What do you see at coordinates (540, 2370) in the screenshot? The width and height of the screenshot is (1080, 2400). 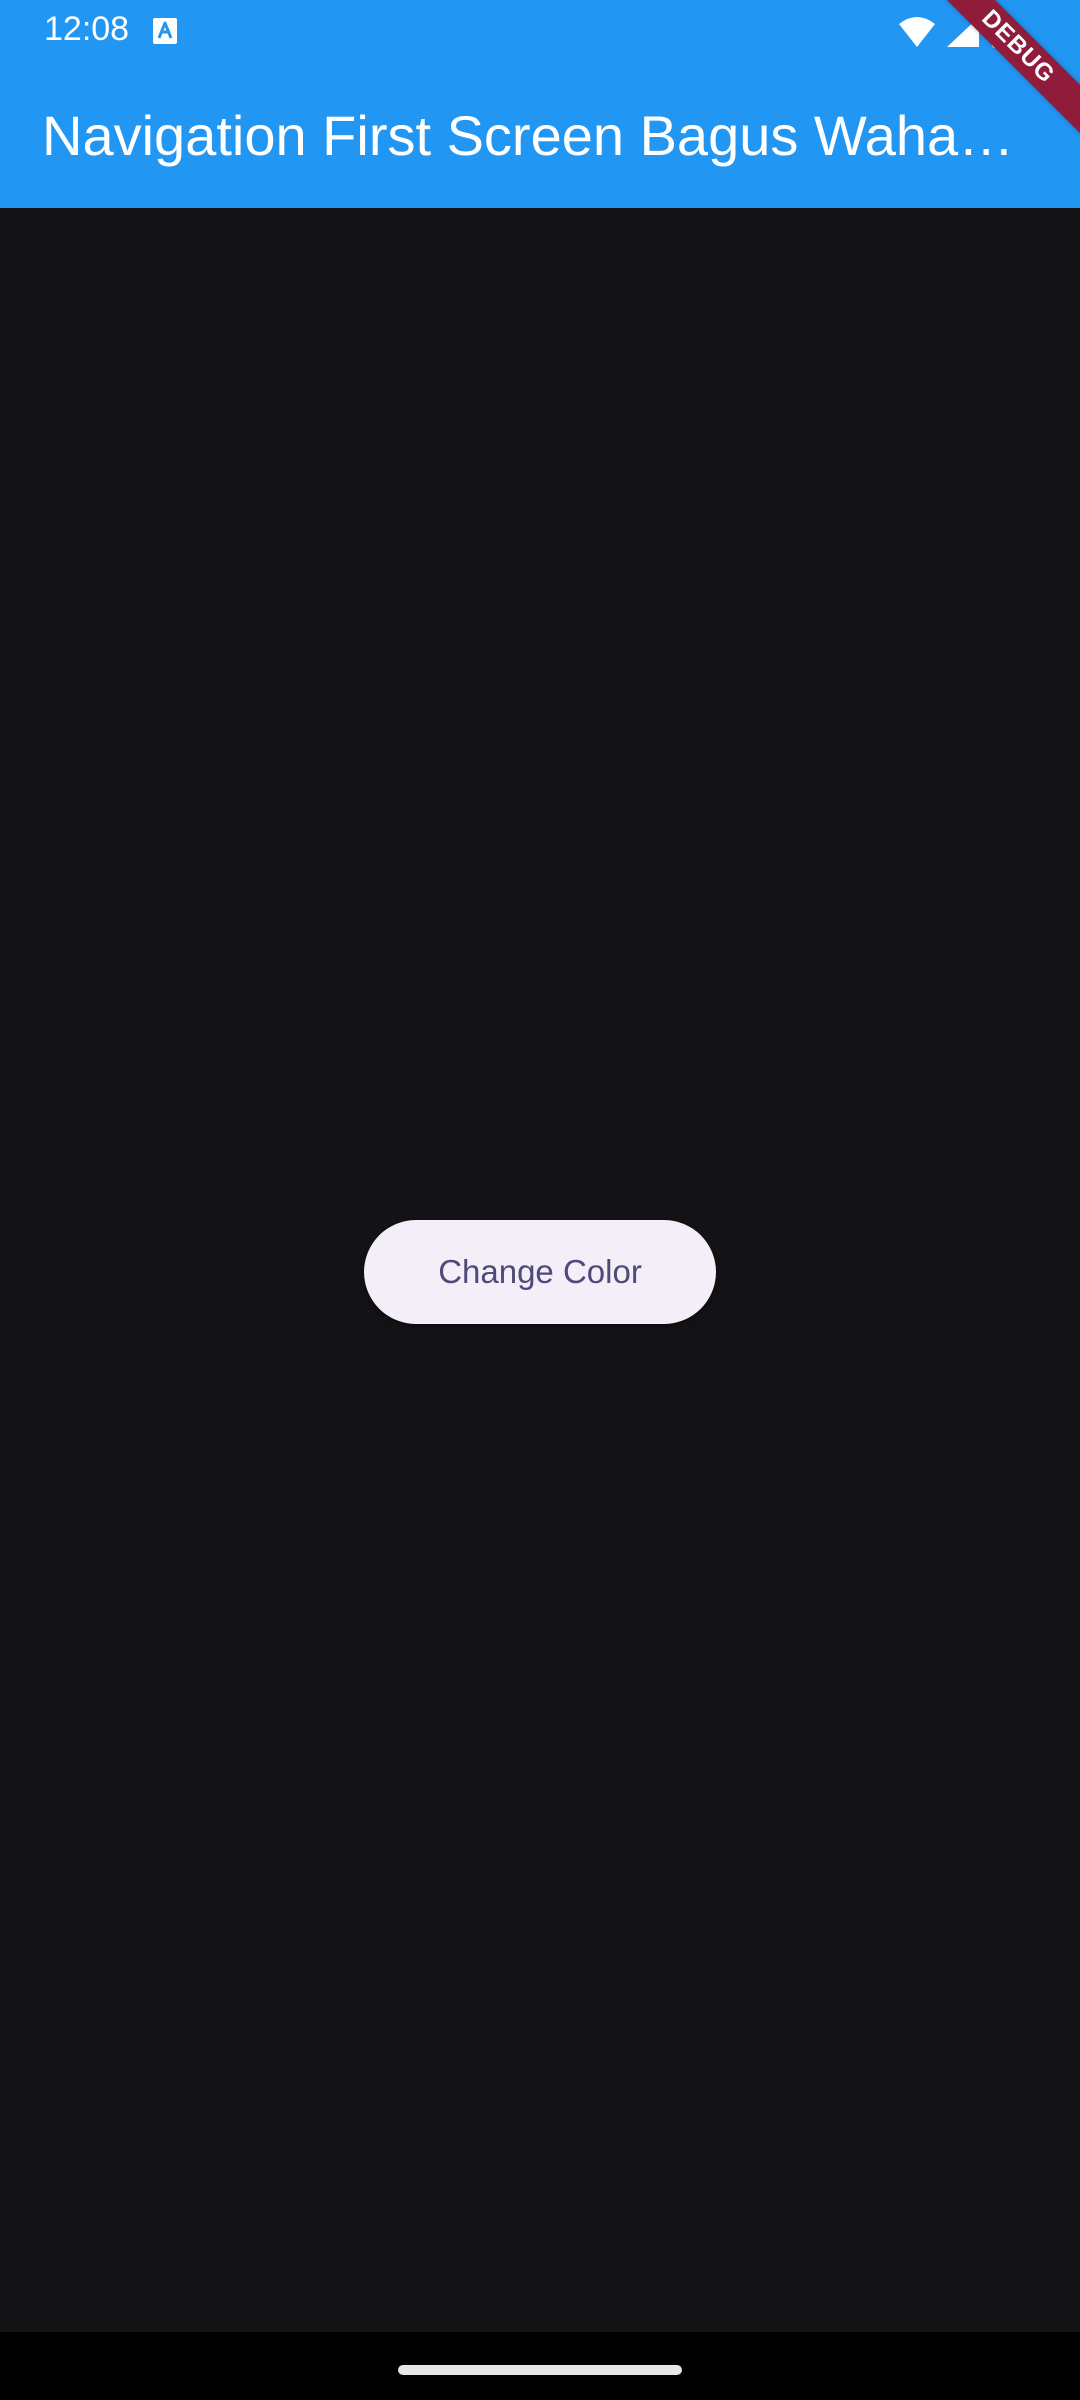 I see `home-handle` at bounding box center [540, 2370].